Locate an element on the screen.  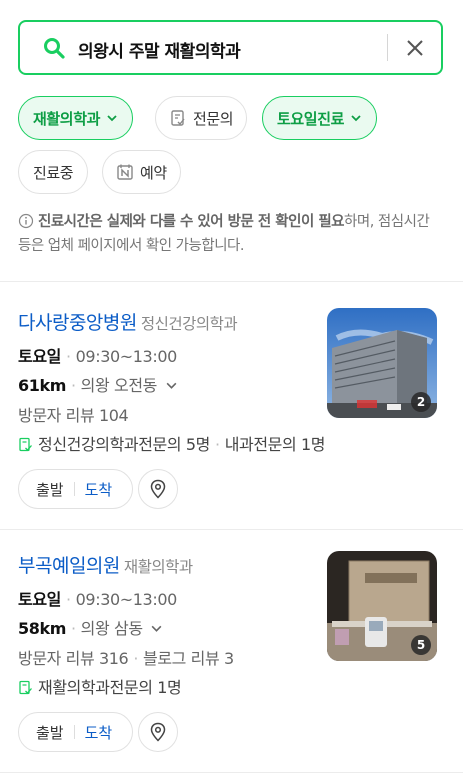
blog-review-count: 블로그 리뷰 3 is located at coordinates (188, 658).